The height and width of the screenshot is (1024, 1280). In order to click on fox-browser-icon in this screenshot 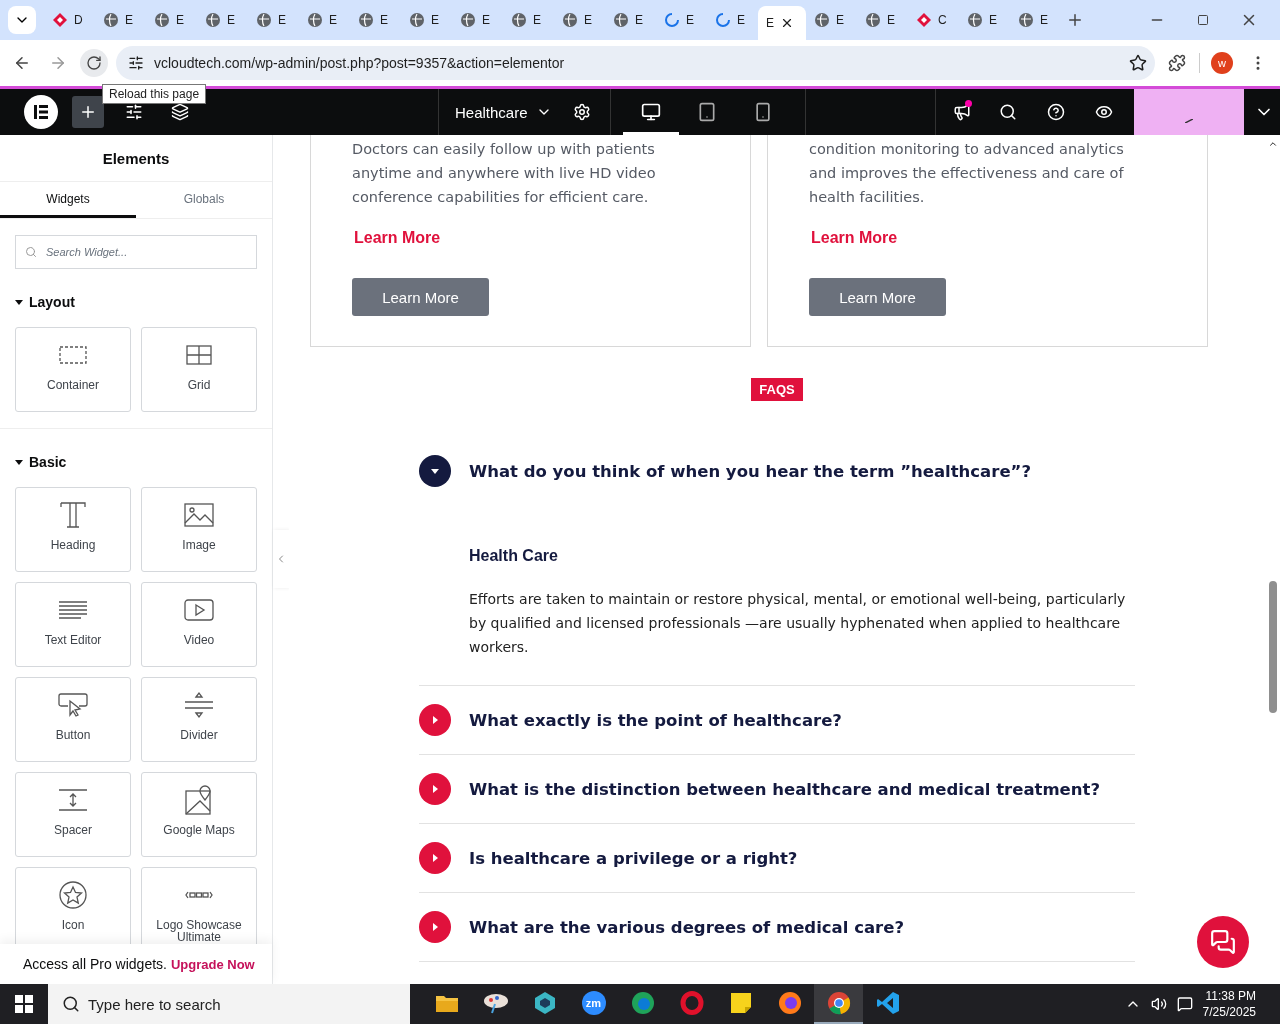, I will do `click(789, 1003)`.